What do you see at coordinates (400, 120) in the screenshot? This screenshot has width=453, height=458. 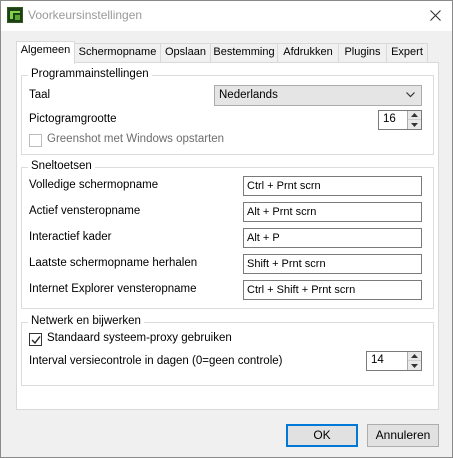 I see `icon-size-stepper: 16` at bounding box center [400, 120].